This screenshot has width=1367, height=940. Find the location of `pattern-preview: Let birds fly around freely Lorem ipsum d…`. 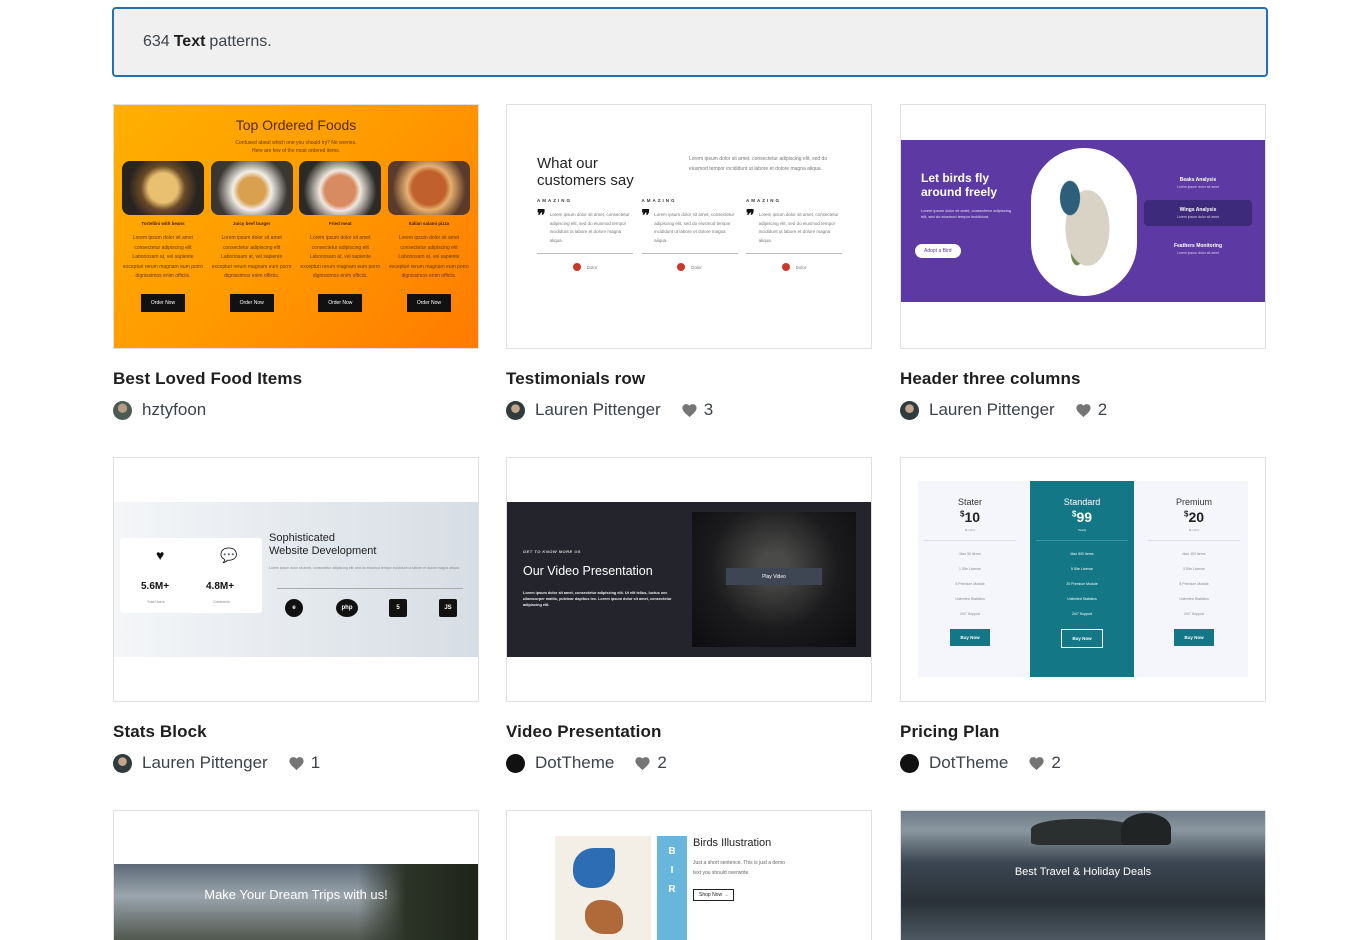

pattern-preview: Let birds fly around freely Lorem ipsum d… is located at coordinates (1083, 226).